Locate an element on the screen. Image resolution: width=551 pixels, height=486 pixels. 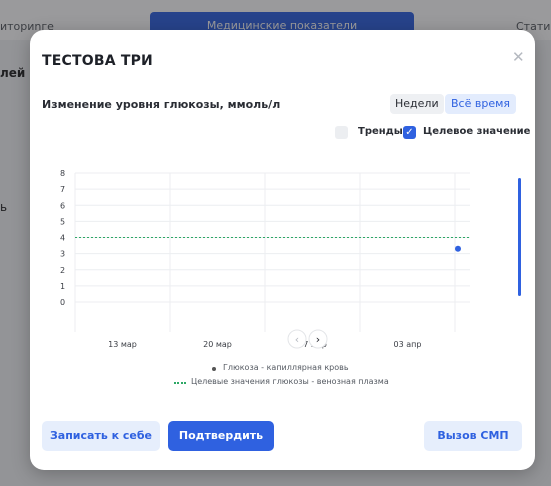
close-icon: ✕ is located at coordinates (518, 57).